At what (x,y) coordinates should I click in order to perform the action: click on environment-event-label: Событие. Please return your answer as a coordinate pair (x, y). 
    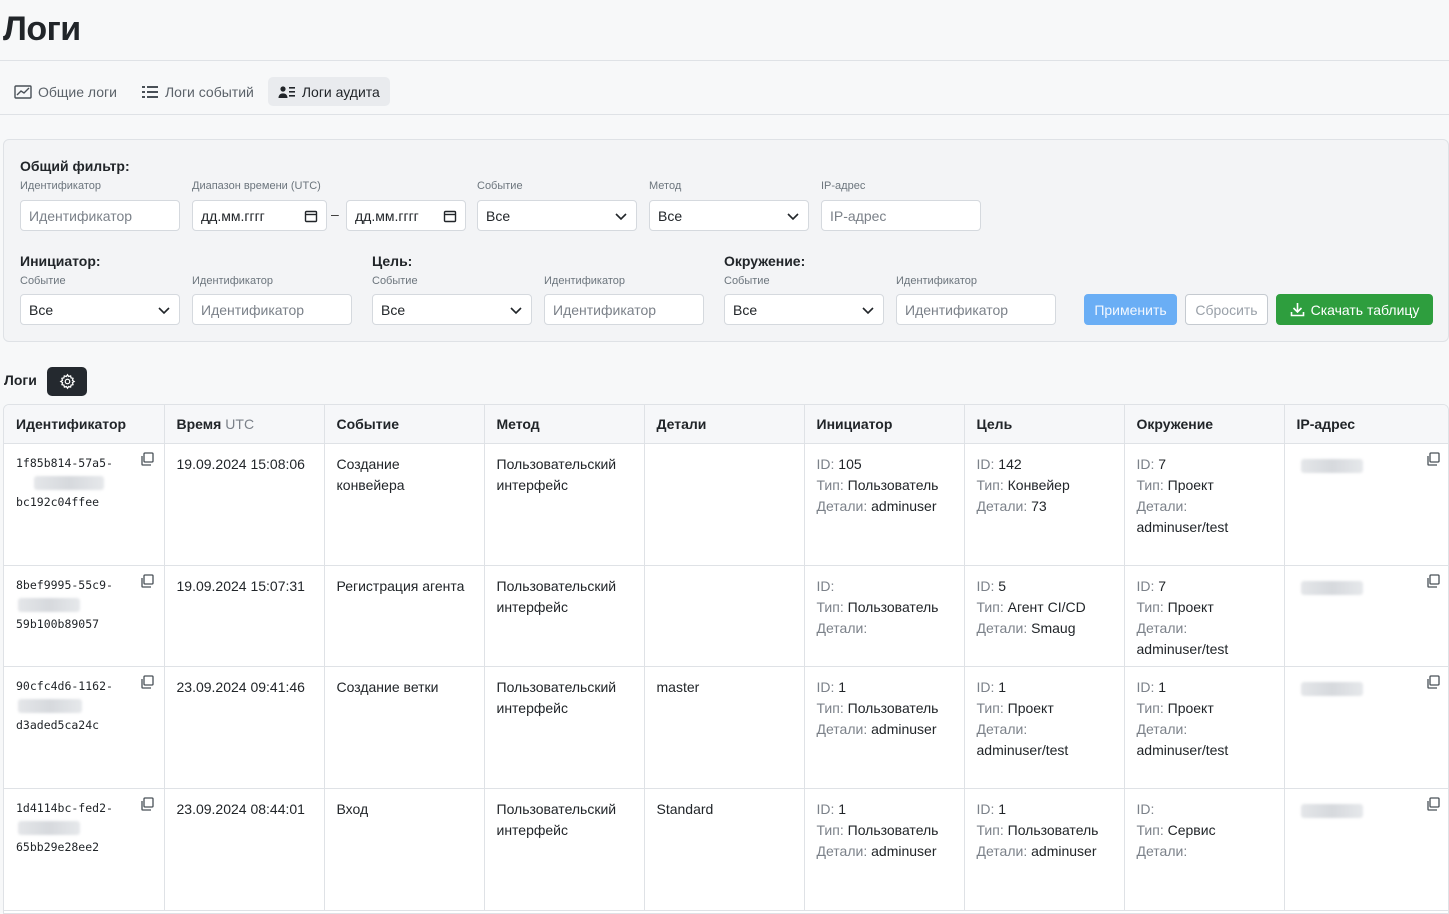
    Looking at the image, I should click on (747, 281).